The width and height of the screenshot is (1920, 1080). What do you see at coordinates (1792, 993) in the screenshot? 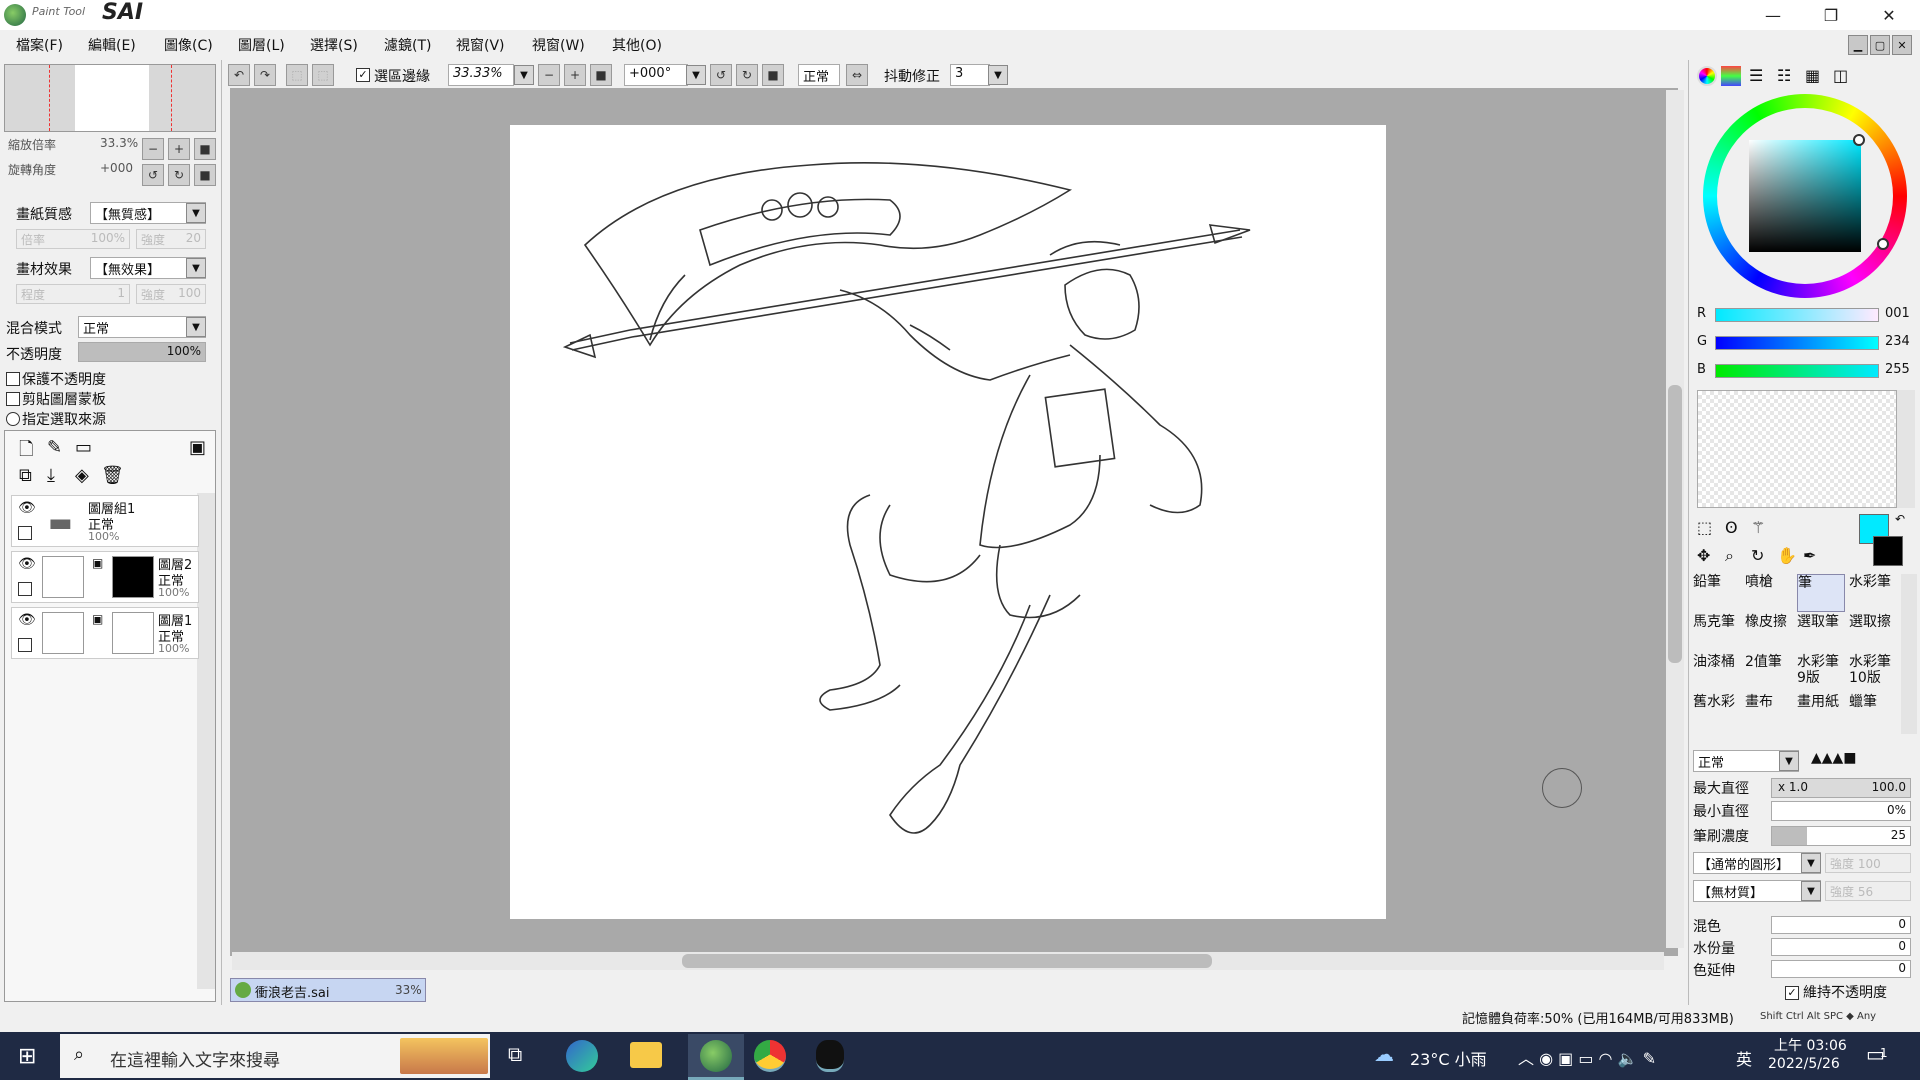
I see `keep-opacity-checkbox: ✓` at bounding box center [1792, 993].